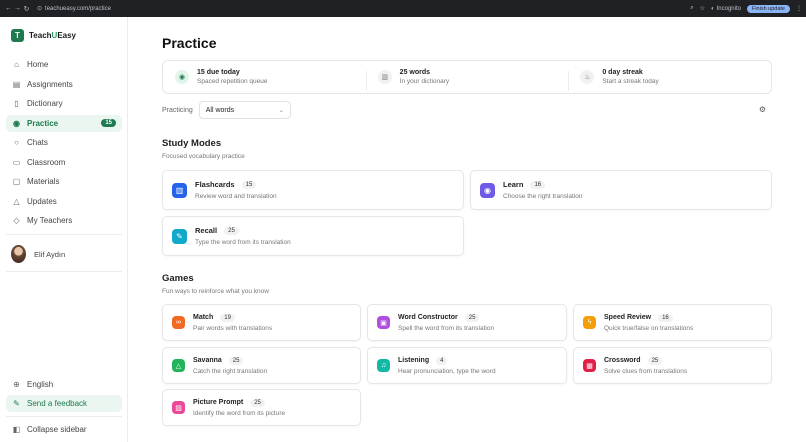 This screenshot has height=442, width=806. What do you see at coordinates (46, 162) in the screenshot?
I see `sidebar-item-label: Classroom` at bounding box center [46, 162].